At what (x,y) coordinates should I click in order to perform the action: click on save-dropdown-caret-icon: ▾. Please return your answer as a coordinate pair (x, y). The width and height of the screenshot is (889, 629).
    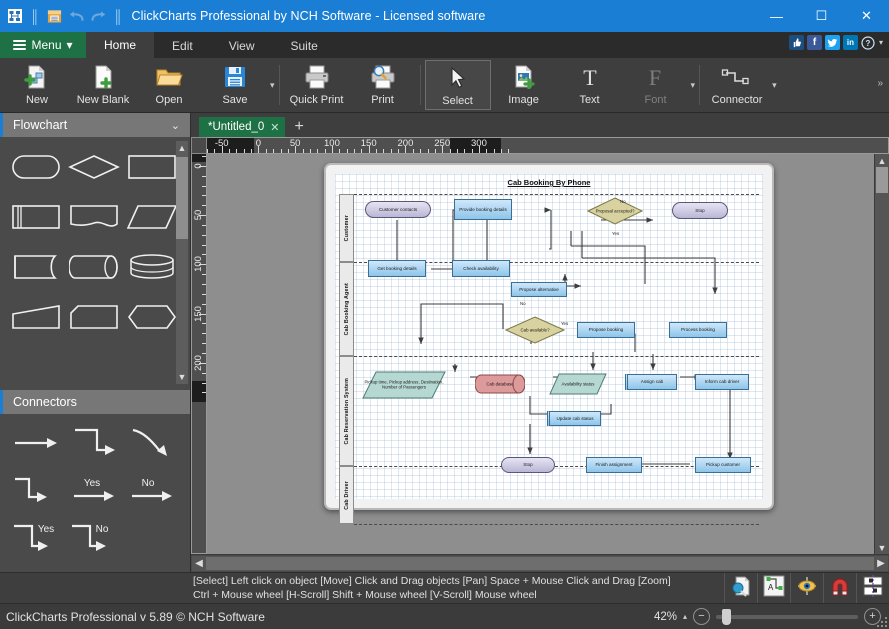
    Looking at the image, I should click on (272, 85).